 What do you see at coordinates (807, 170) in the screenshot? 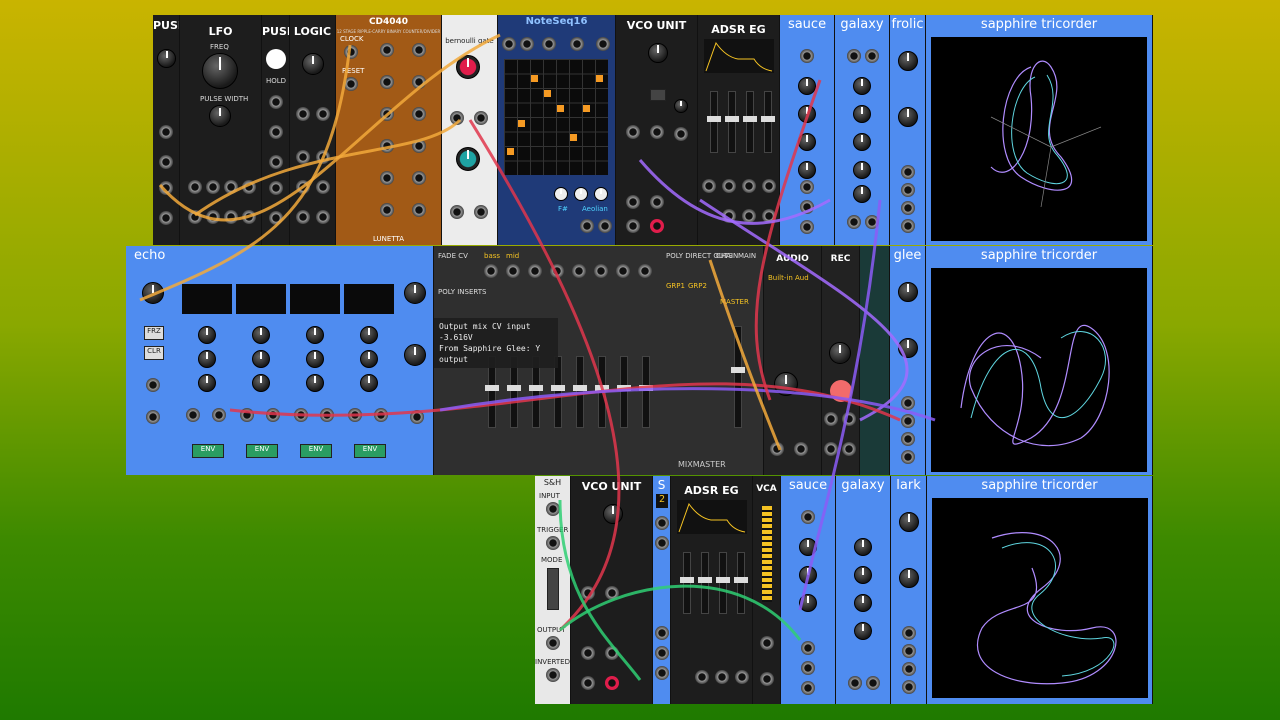
I see `sauce-gain-knob` at bounding box center [807, 170].